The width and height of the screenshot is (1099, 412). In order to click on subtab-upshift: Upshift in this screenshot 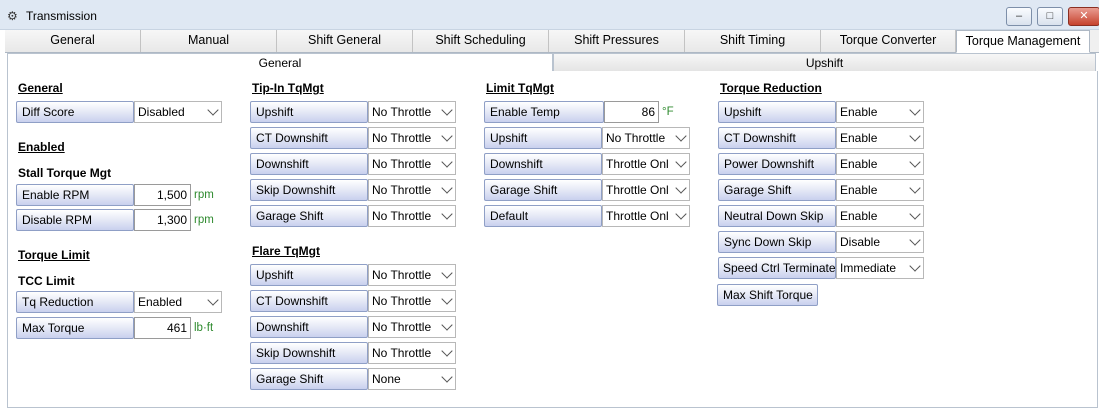, I will do `click(824, 62)`.